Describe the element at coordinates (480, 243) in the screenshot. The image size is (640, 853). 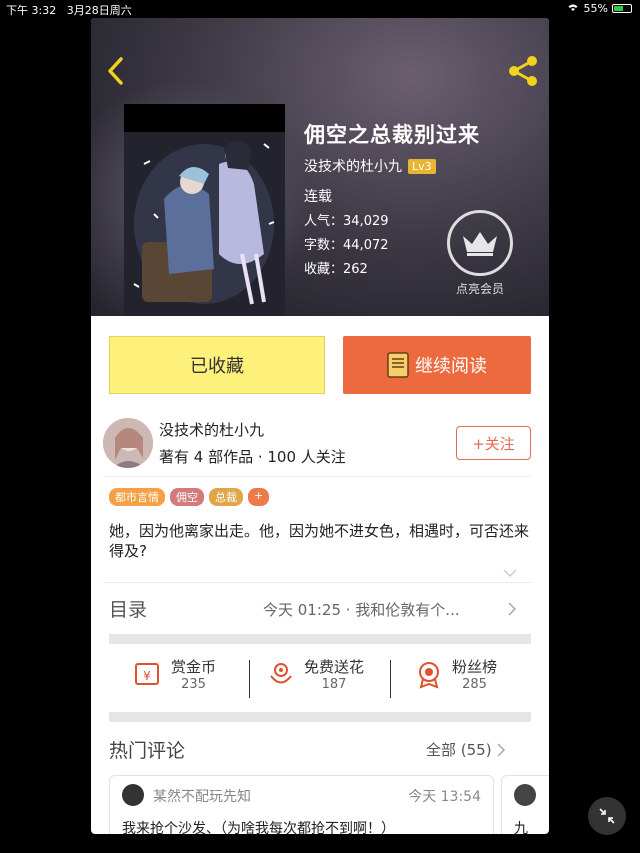
I see `crown-icon` at that location.